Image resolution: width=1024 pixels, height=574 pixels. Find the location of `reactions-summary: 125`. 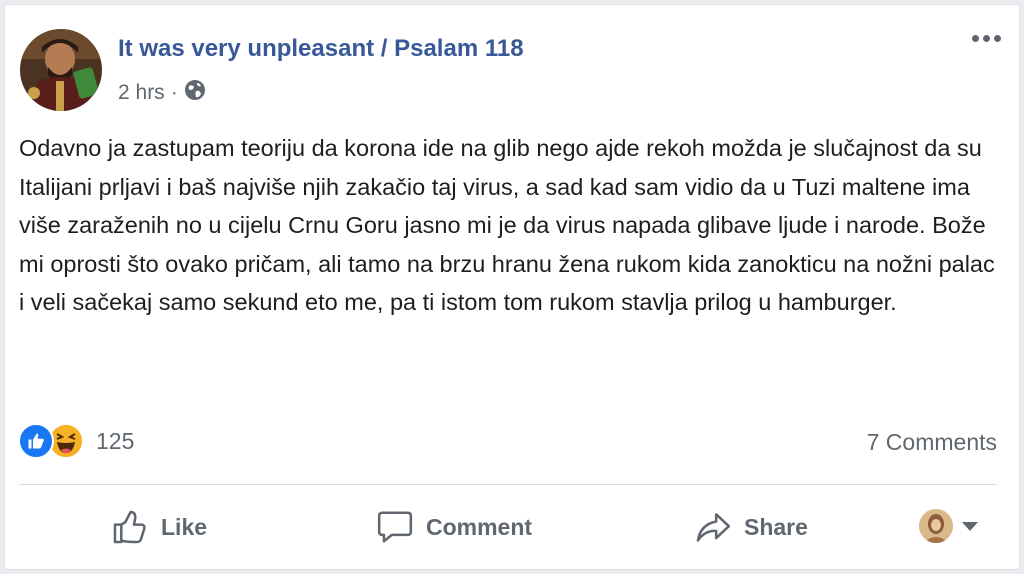

reactions-summary: 125 is located at coordinates (76, 441).